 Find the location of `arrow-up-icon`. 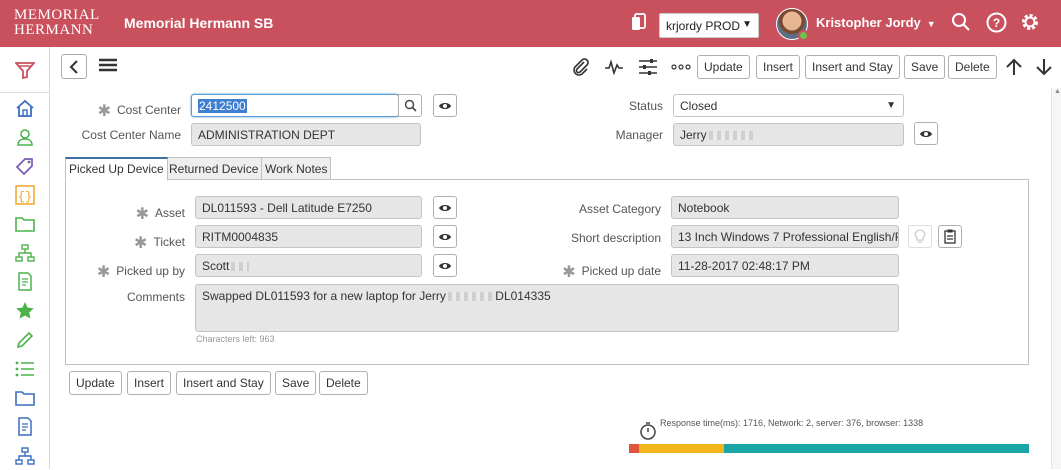

arrow-up-icon is located at coordinates (1014, 67).